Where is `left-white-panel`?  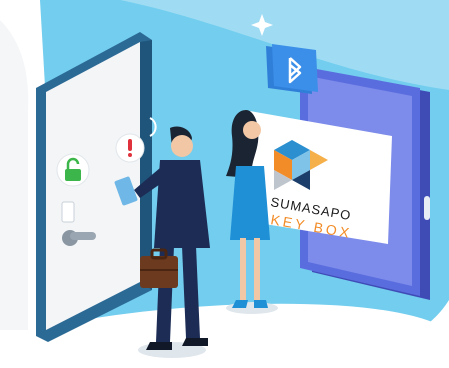 left-white-panel is located at coordinates (14, 175).